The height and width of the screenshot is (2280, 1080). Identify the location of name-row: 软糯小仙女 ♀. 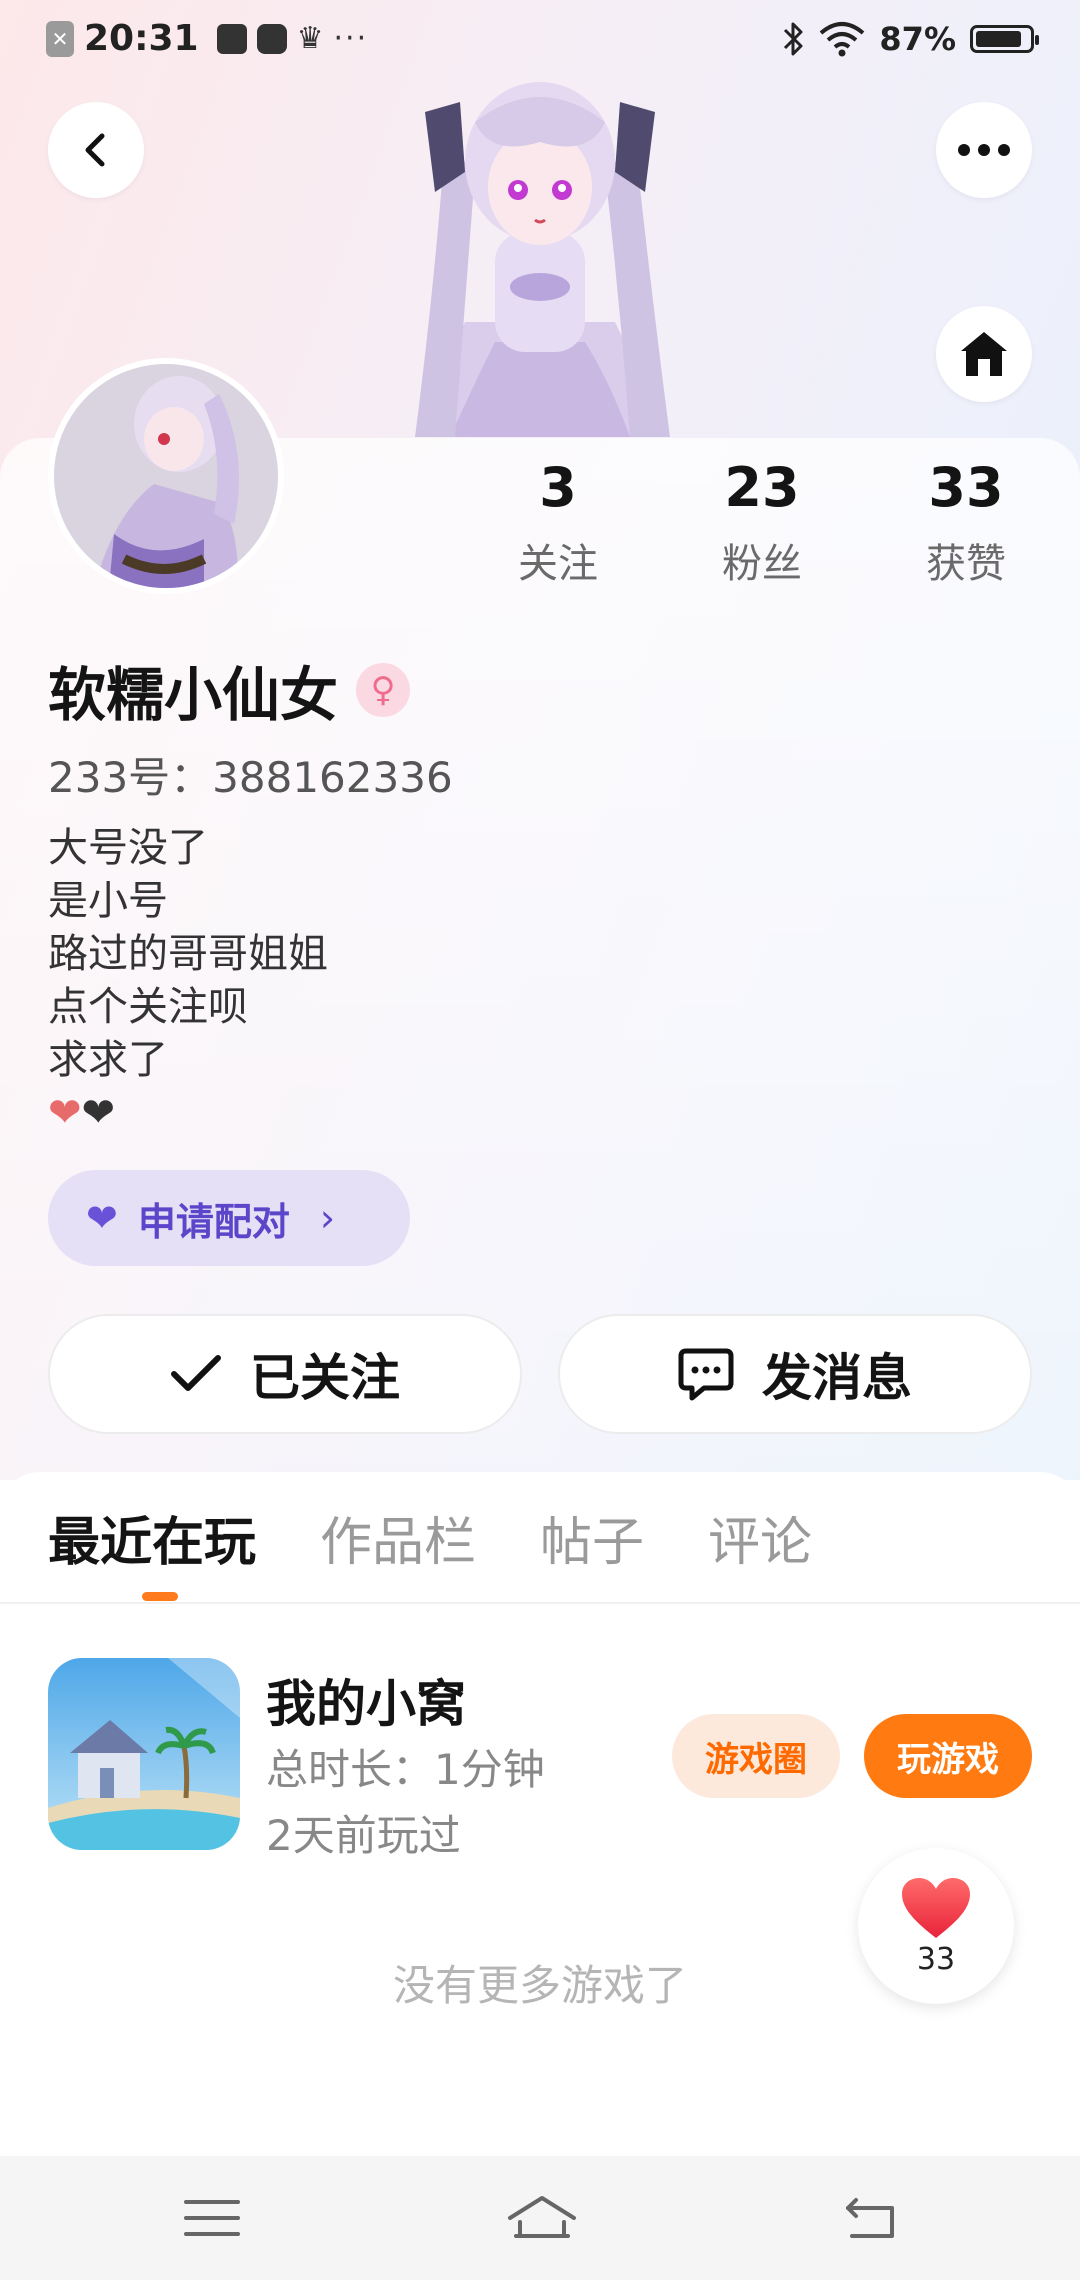
(229, 690).